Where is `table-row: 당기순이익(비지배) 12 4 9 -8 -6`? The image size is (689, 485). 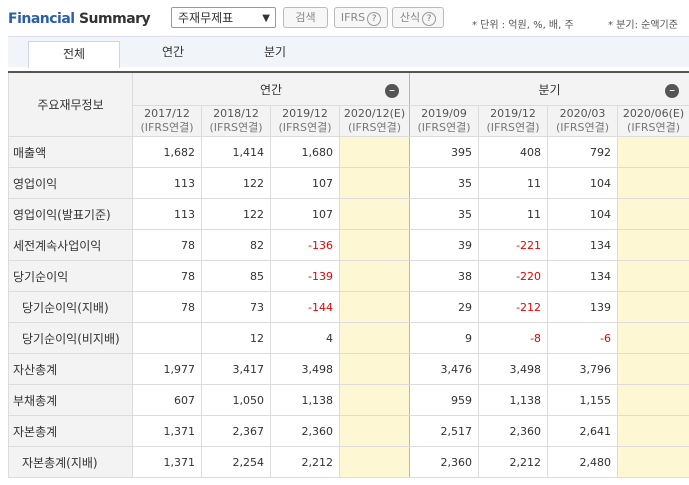
table-row: 당기순이익(비지배) 12 4 9 -8 -6 is located at coordinates (348, 338).